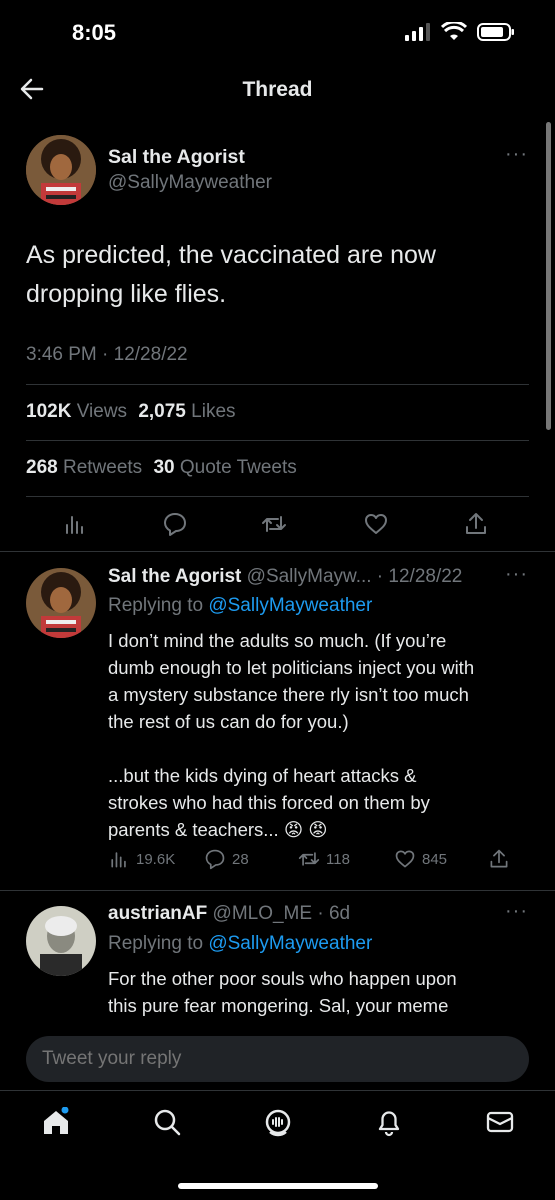 Image resolution: width=555 pixels, height=1200 pixels. Describe the element at coordinates (238, 467) in the screenshot. I see `quotes-label: Quote Tweets` at that location.